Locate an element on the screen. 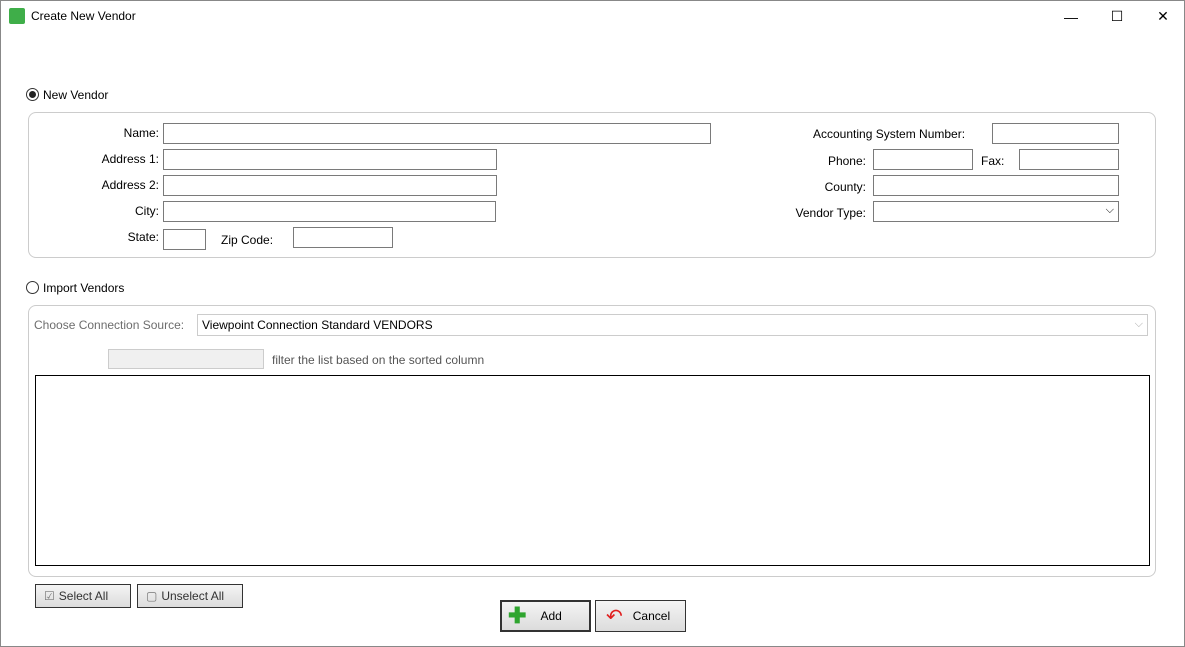 The height and width of the screenshot is (647, 1185). address1-input is located at coordinates (330, 159).